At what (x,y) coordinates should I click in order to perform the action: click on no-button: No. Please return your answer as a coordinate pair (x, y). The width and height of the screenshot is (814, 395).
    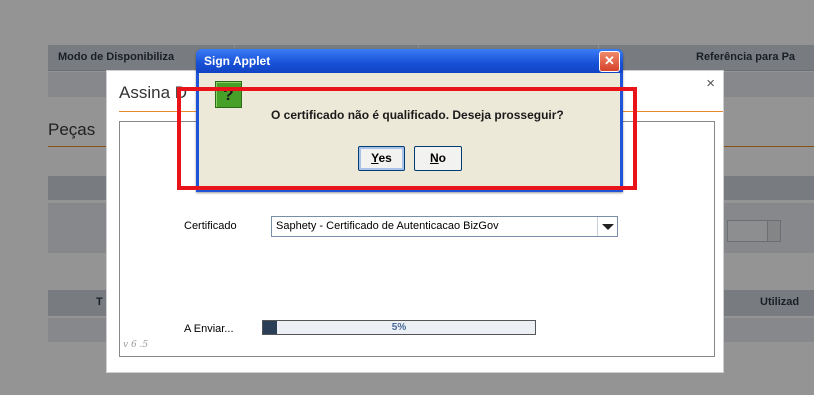
    Looking at the image, I should click on (438, 158).